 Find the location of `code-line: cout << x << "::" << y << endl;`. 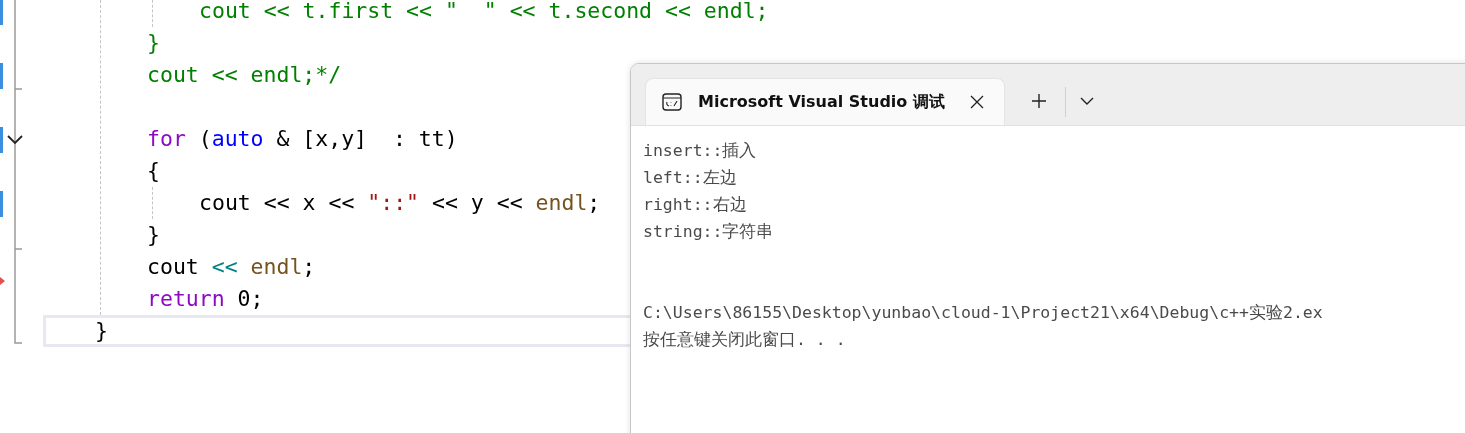

code-line: cout << x << "::" << y << endl; is located at coordinates (400, 202).